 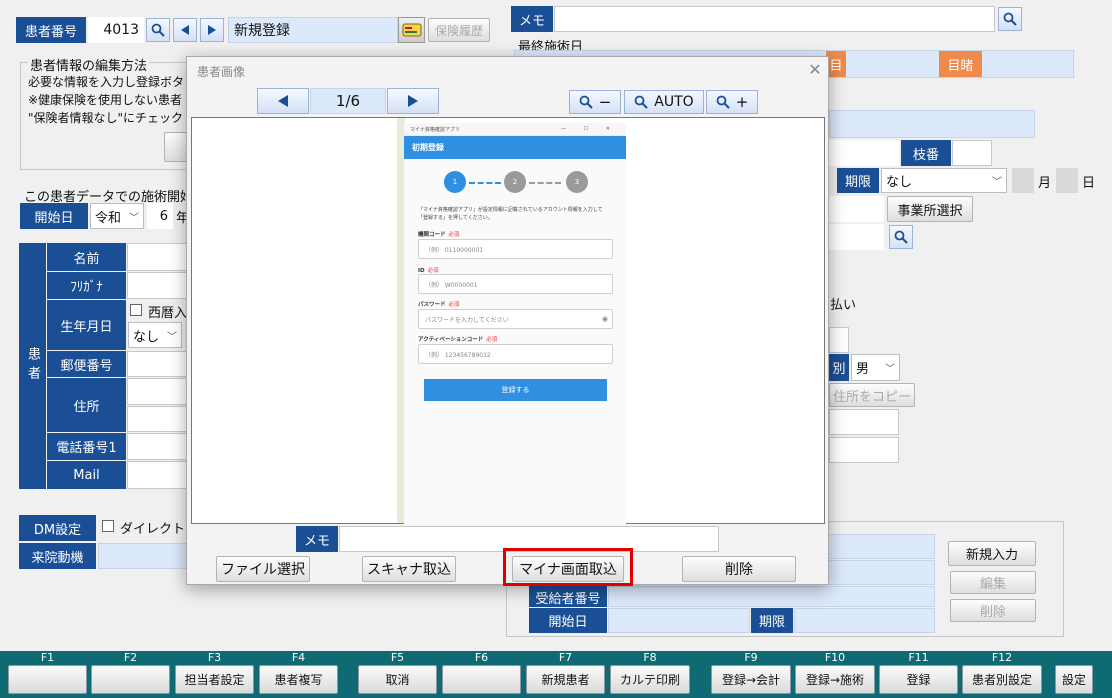 I want to click on patient-search-button, so click(x=158, y=30).